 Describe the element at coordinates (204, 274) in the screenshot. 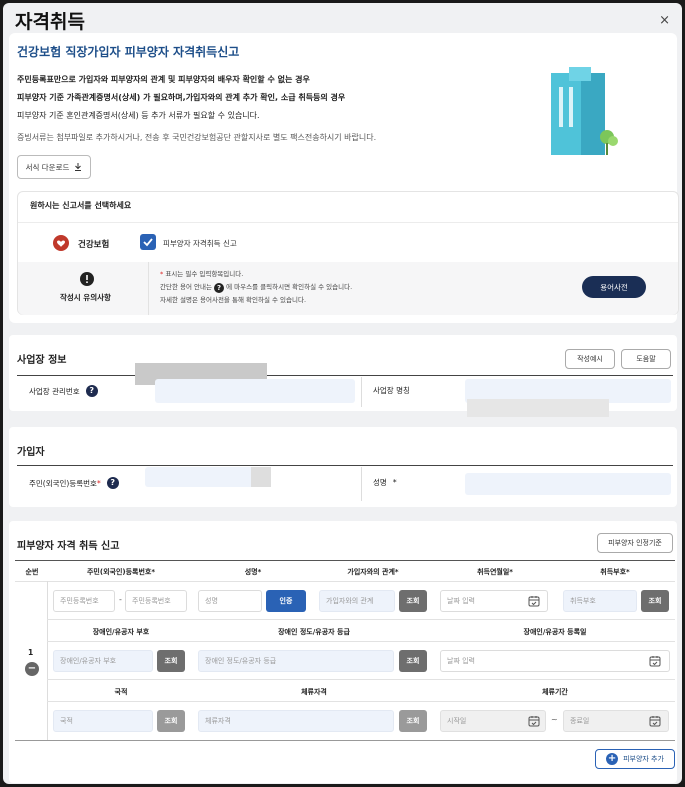

I see `note-line: 표시는 필수 입력항목입니다.` at that location.